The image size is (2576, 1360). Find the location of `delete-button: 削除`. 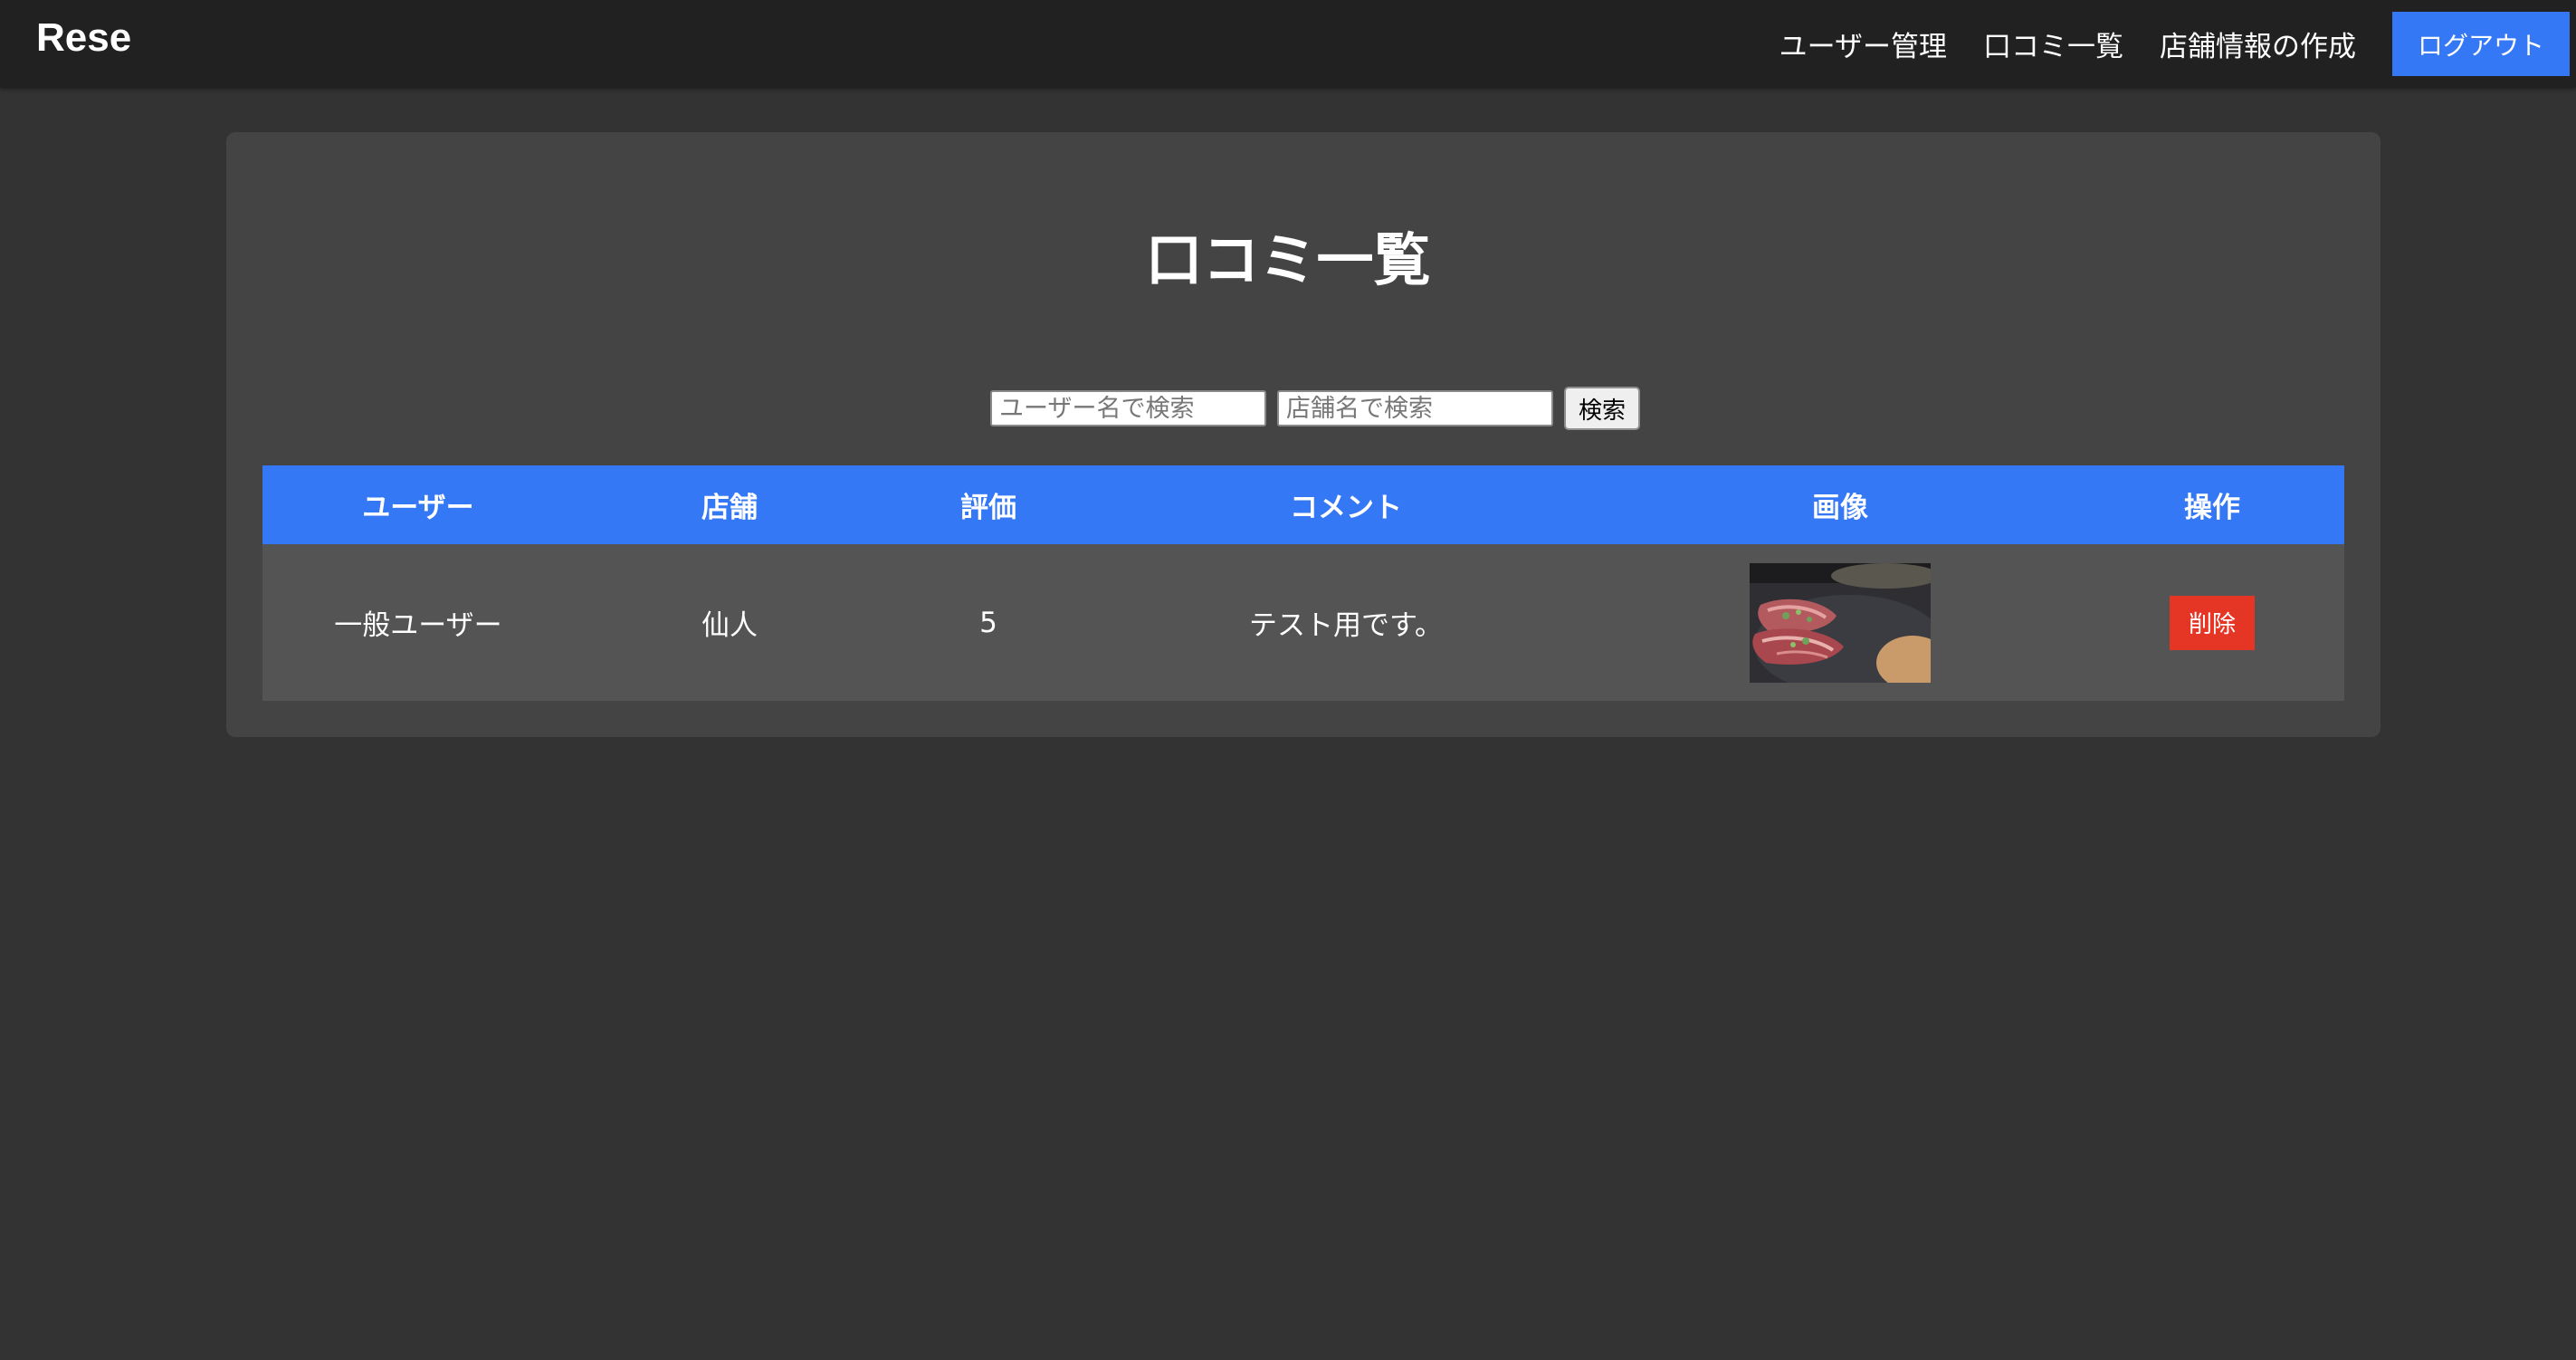

delete-button: 削除 is located at coordinates (2212, 622).